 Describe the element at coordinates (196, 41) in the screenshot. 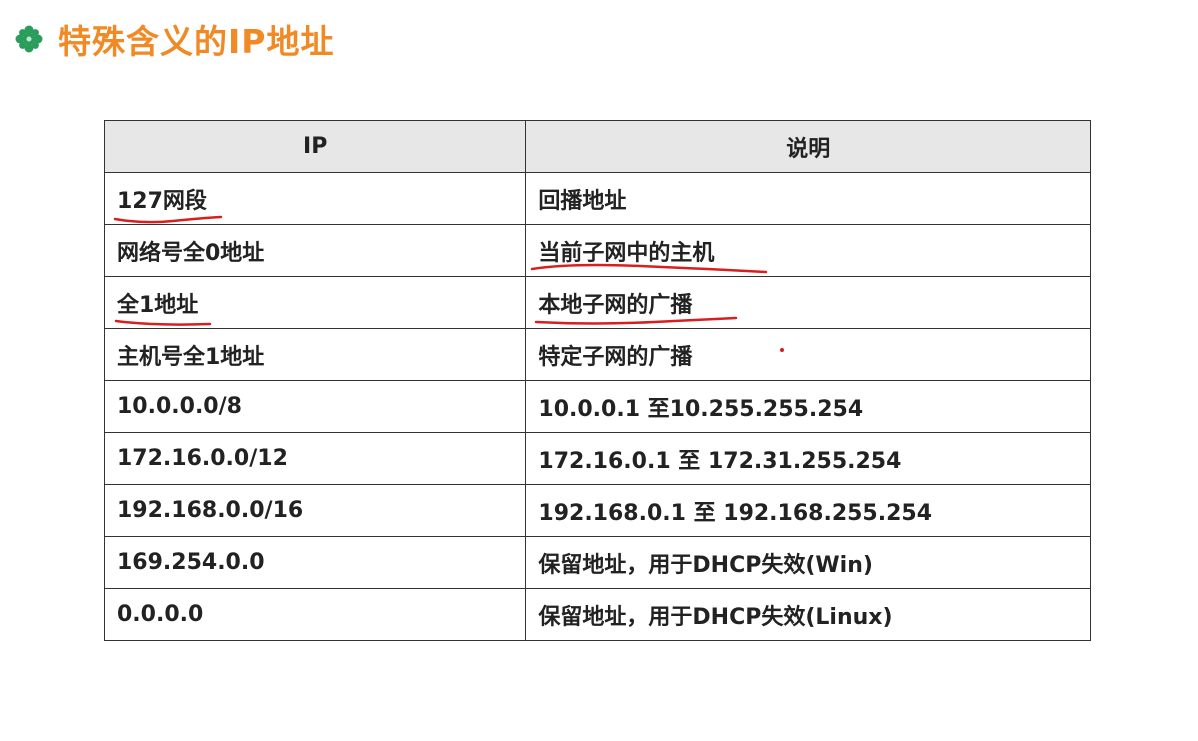

I see `page-title: 特殊含义的IP地址` at that location.